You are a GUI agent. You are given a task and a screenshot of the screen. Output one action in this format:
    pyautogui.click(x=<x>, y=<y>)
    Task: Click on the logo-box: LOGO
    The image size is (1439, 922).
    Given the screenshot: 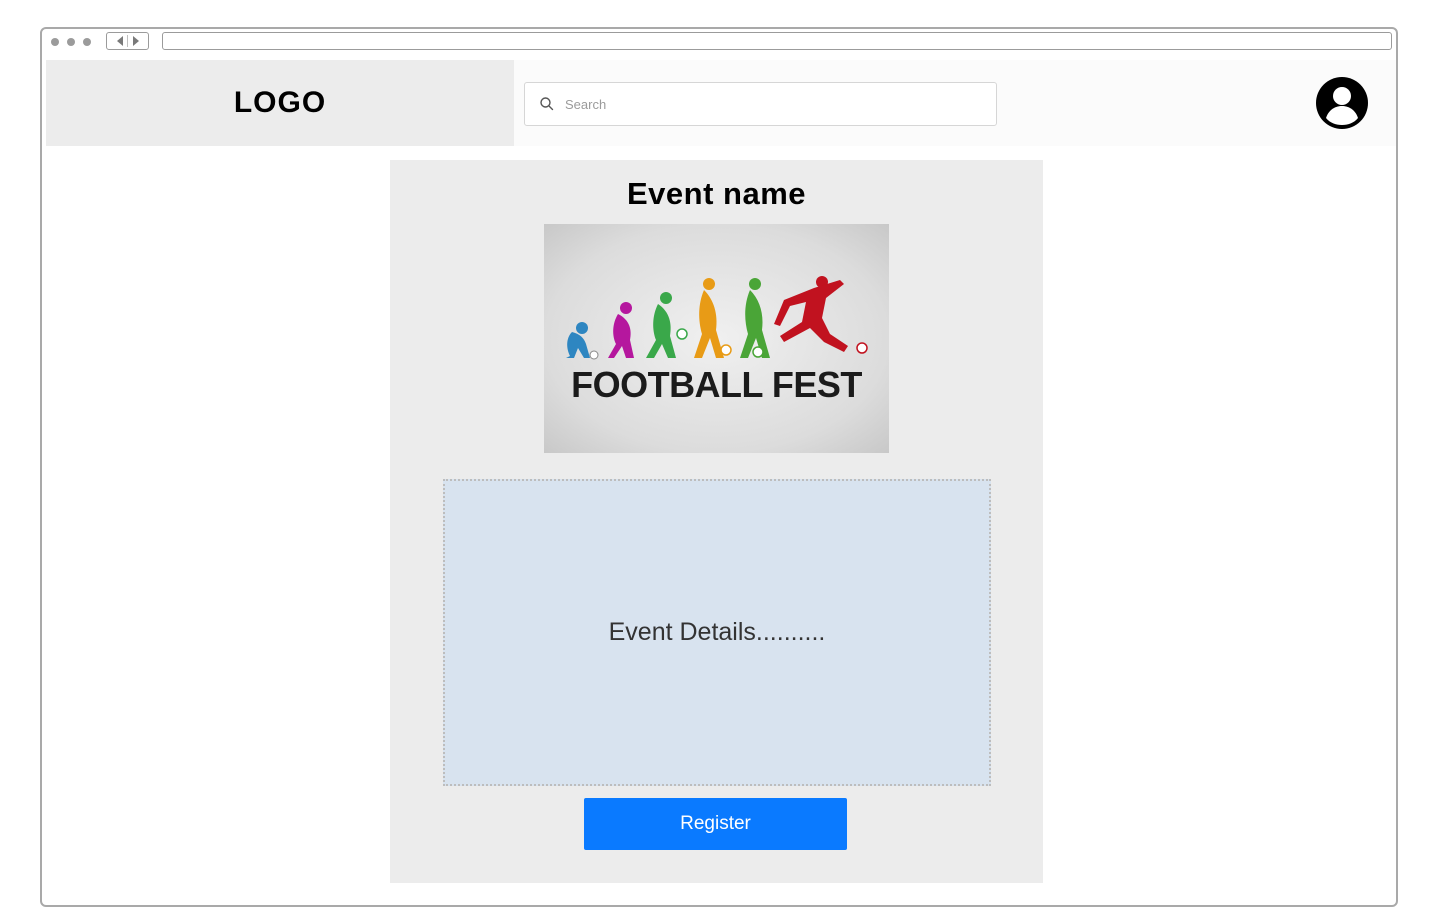 What is the action you would take?
    pyautogui.click(x=280, y=103)
    